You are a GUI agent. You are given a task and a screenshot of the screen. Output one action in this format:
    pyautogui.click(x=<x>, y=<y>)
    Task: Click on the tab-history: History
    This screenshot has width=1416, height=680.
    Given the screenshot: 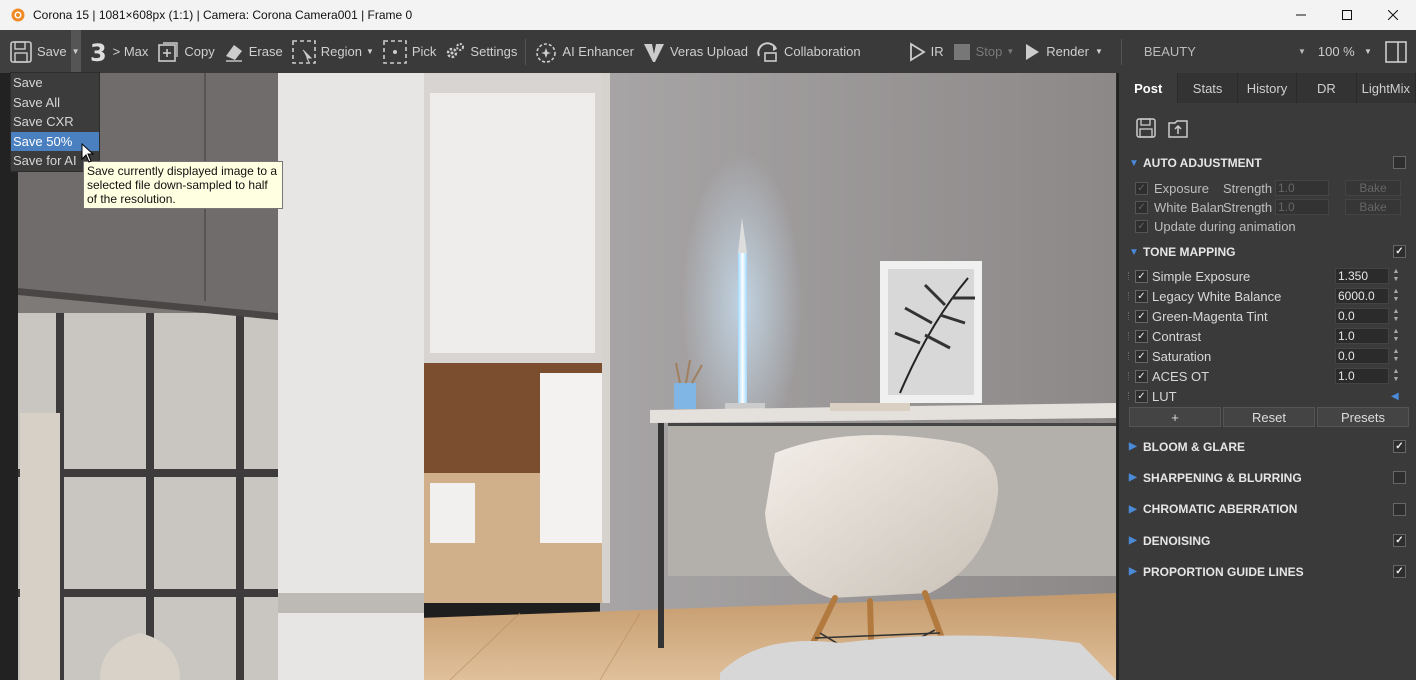 What is the action you would take?
    pyautogui.click(x=1268, y=88)
    